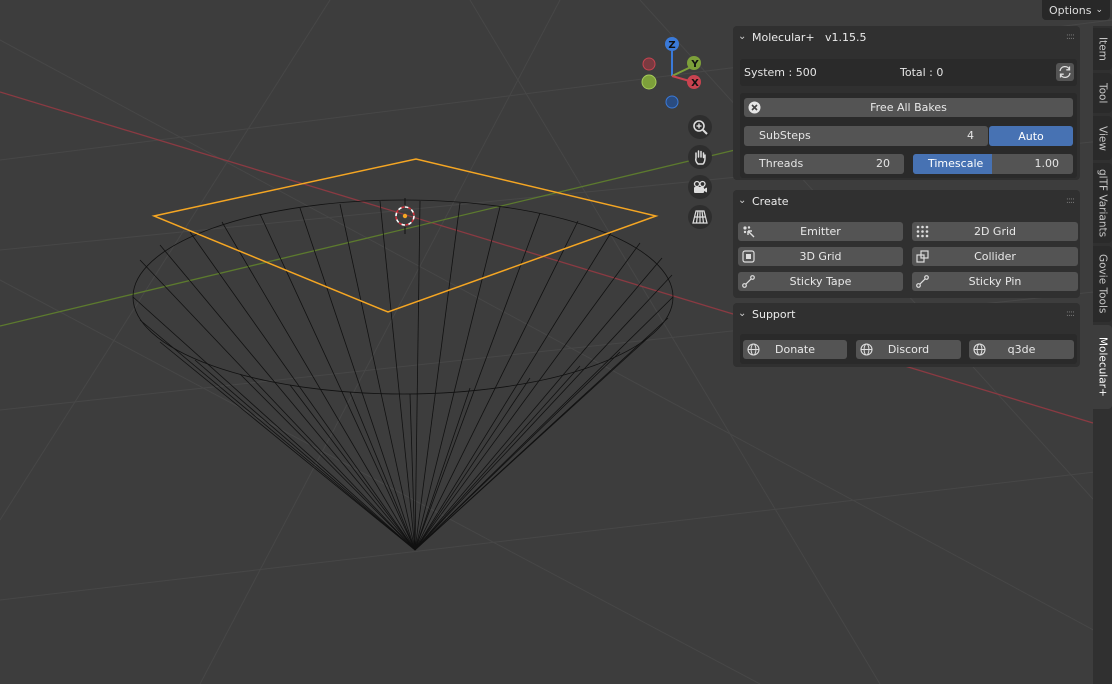 This screenshot has height=684, width=1112. What do you see at coordinates (906, 202) in the screenshot?
I see `create-panel-header: ⌄ Create ::::` at bounding box center [906, 202].